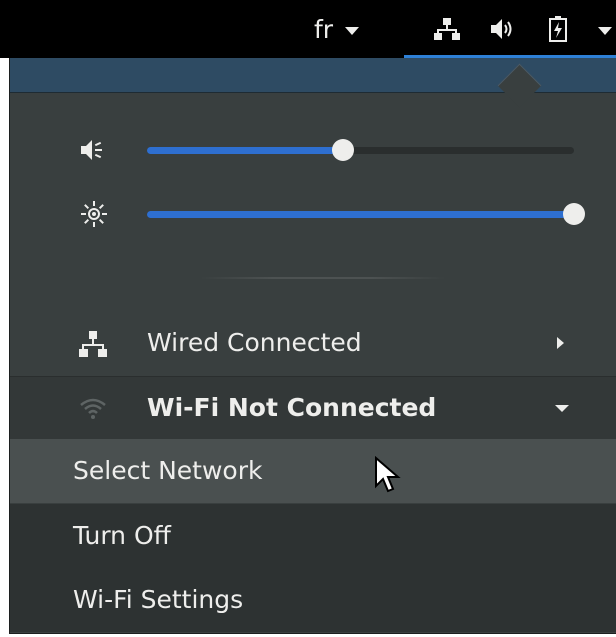 This screenshot has height=637, width=616. Describe the element at coordinates (313, 471) in the screenshot. I see `select-network-item: Select Network` at that location.